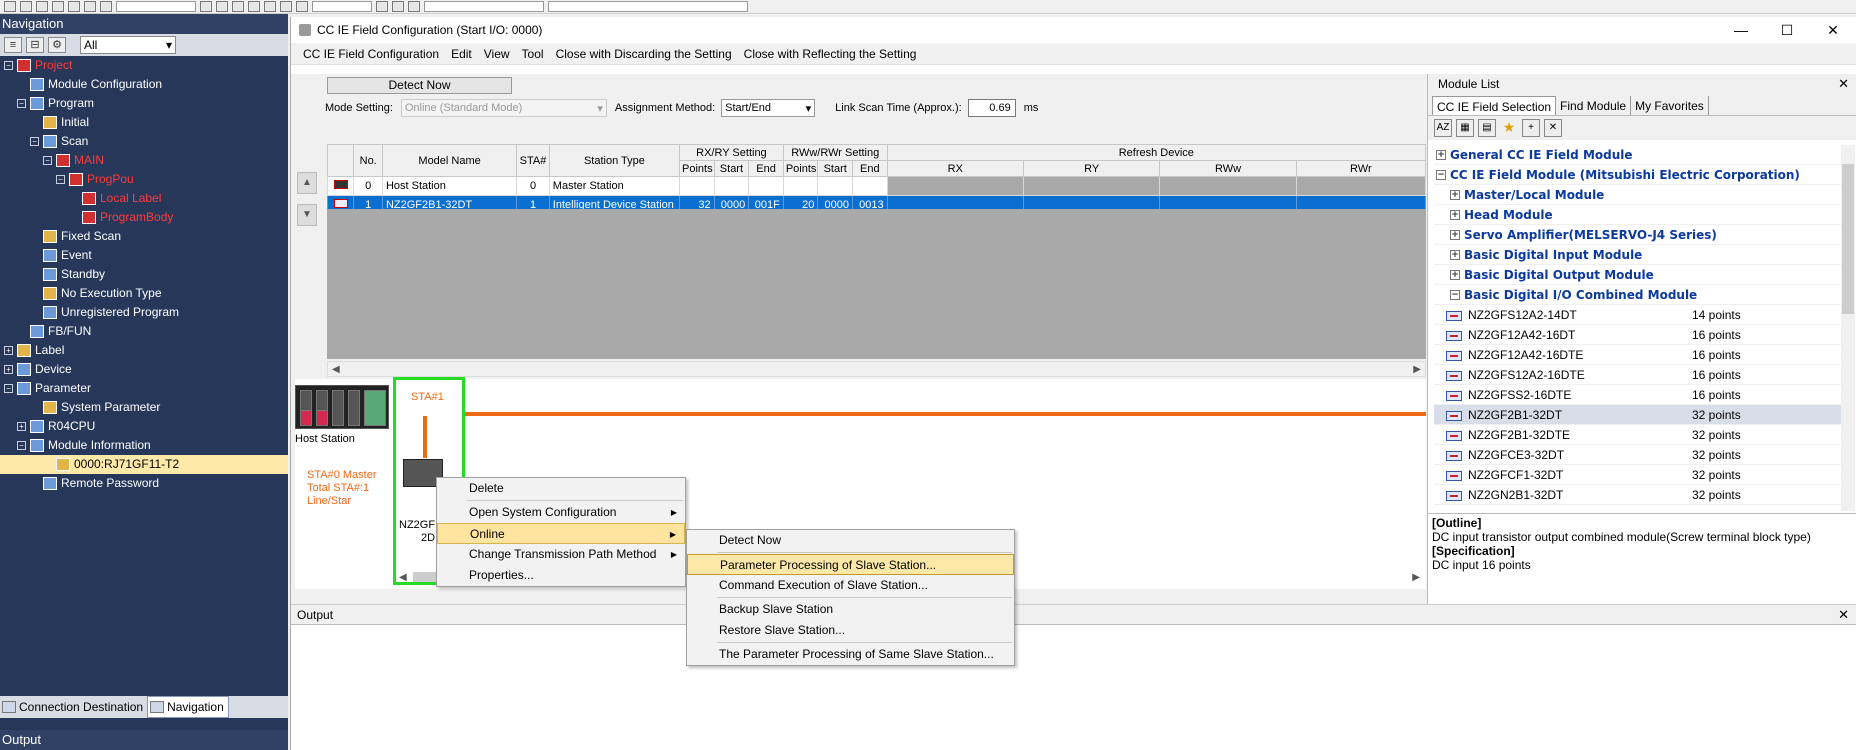 The width and height of the screenshot is (1856, 750). I want to click on tree-item: FB/FUN, so click(144, 331).